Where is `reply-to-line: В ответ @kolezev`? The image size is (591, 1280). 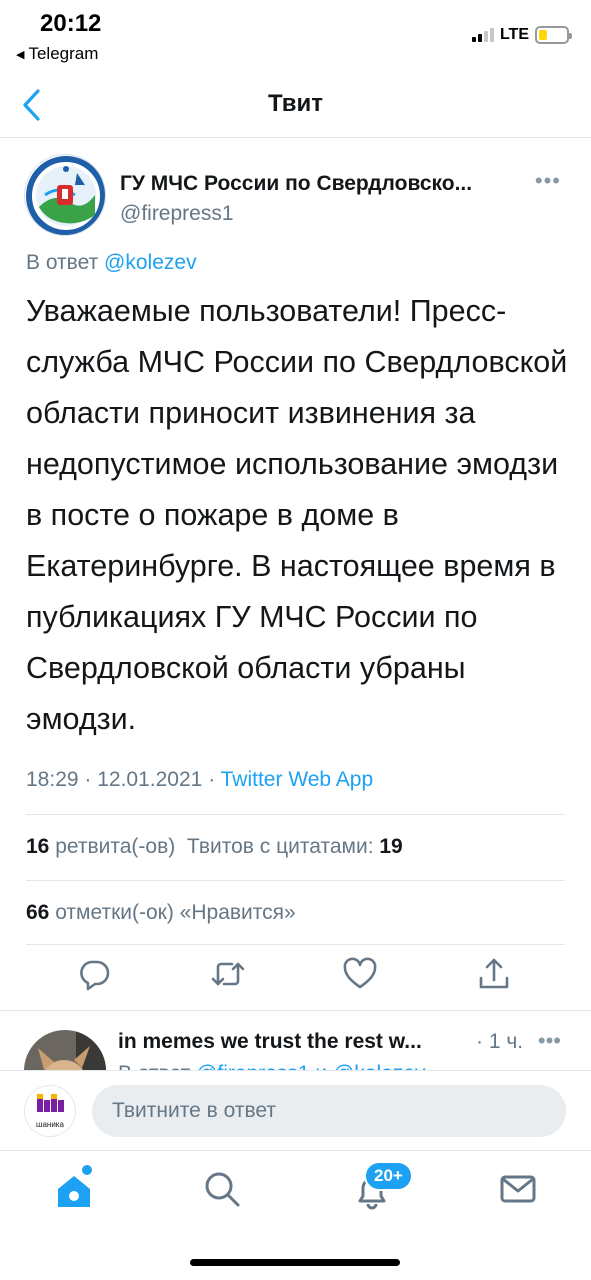
reply-to-line: В ответ @kolezev is located at coordinates (111, 263).